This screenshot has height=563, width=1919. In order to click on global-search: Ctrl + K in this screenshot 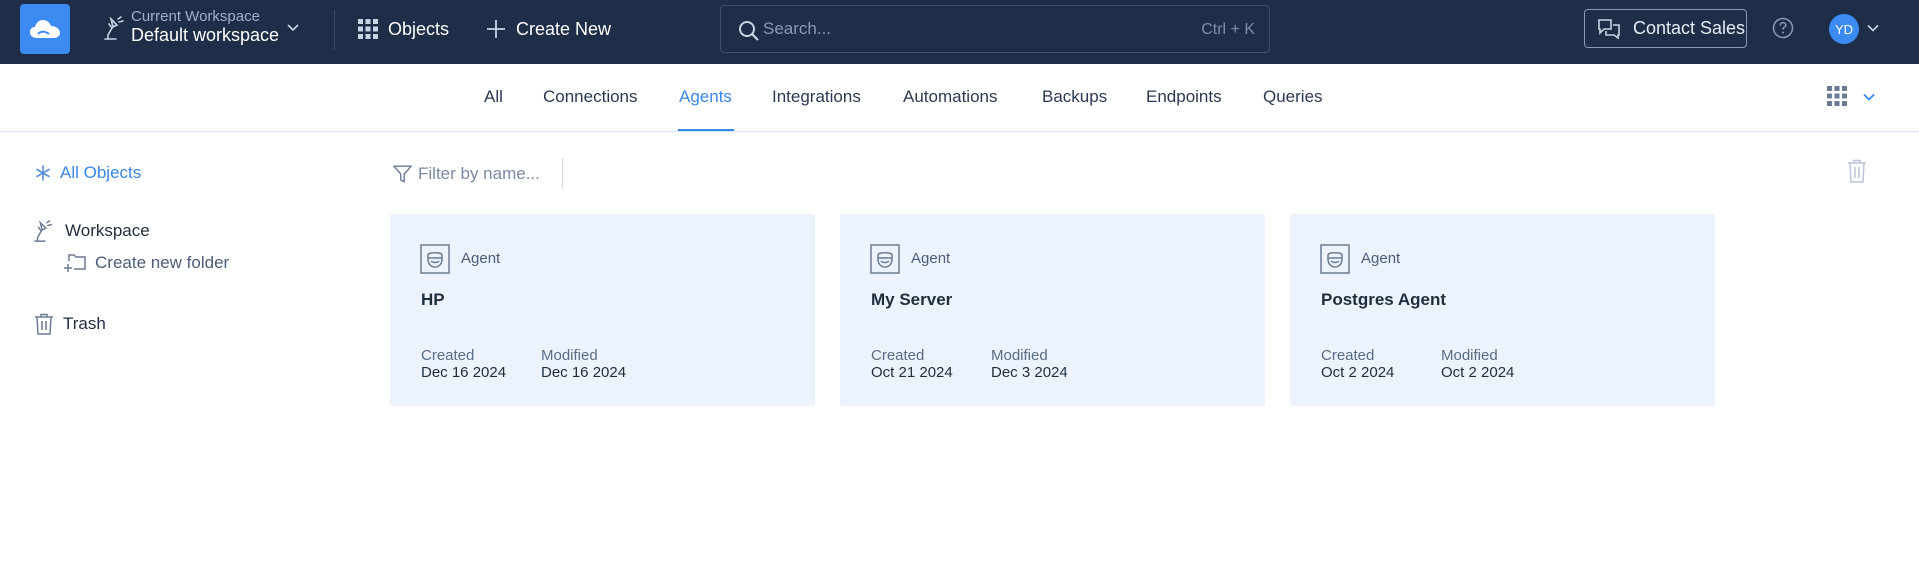, I will do `click(995, 29)`.